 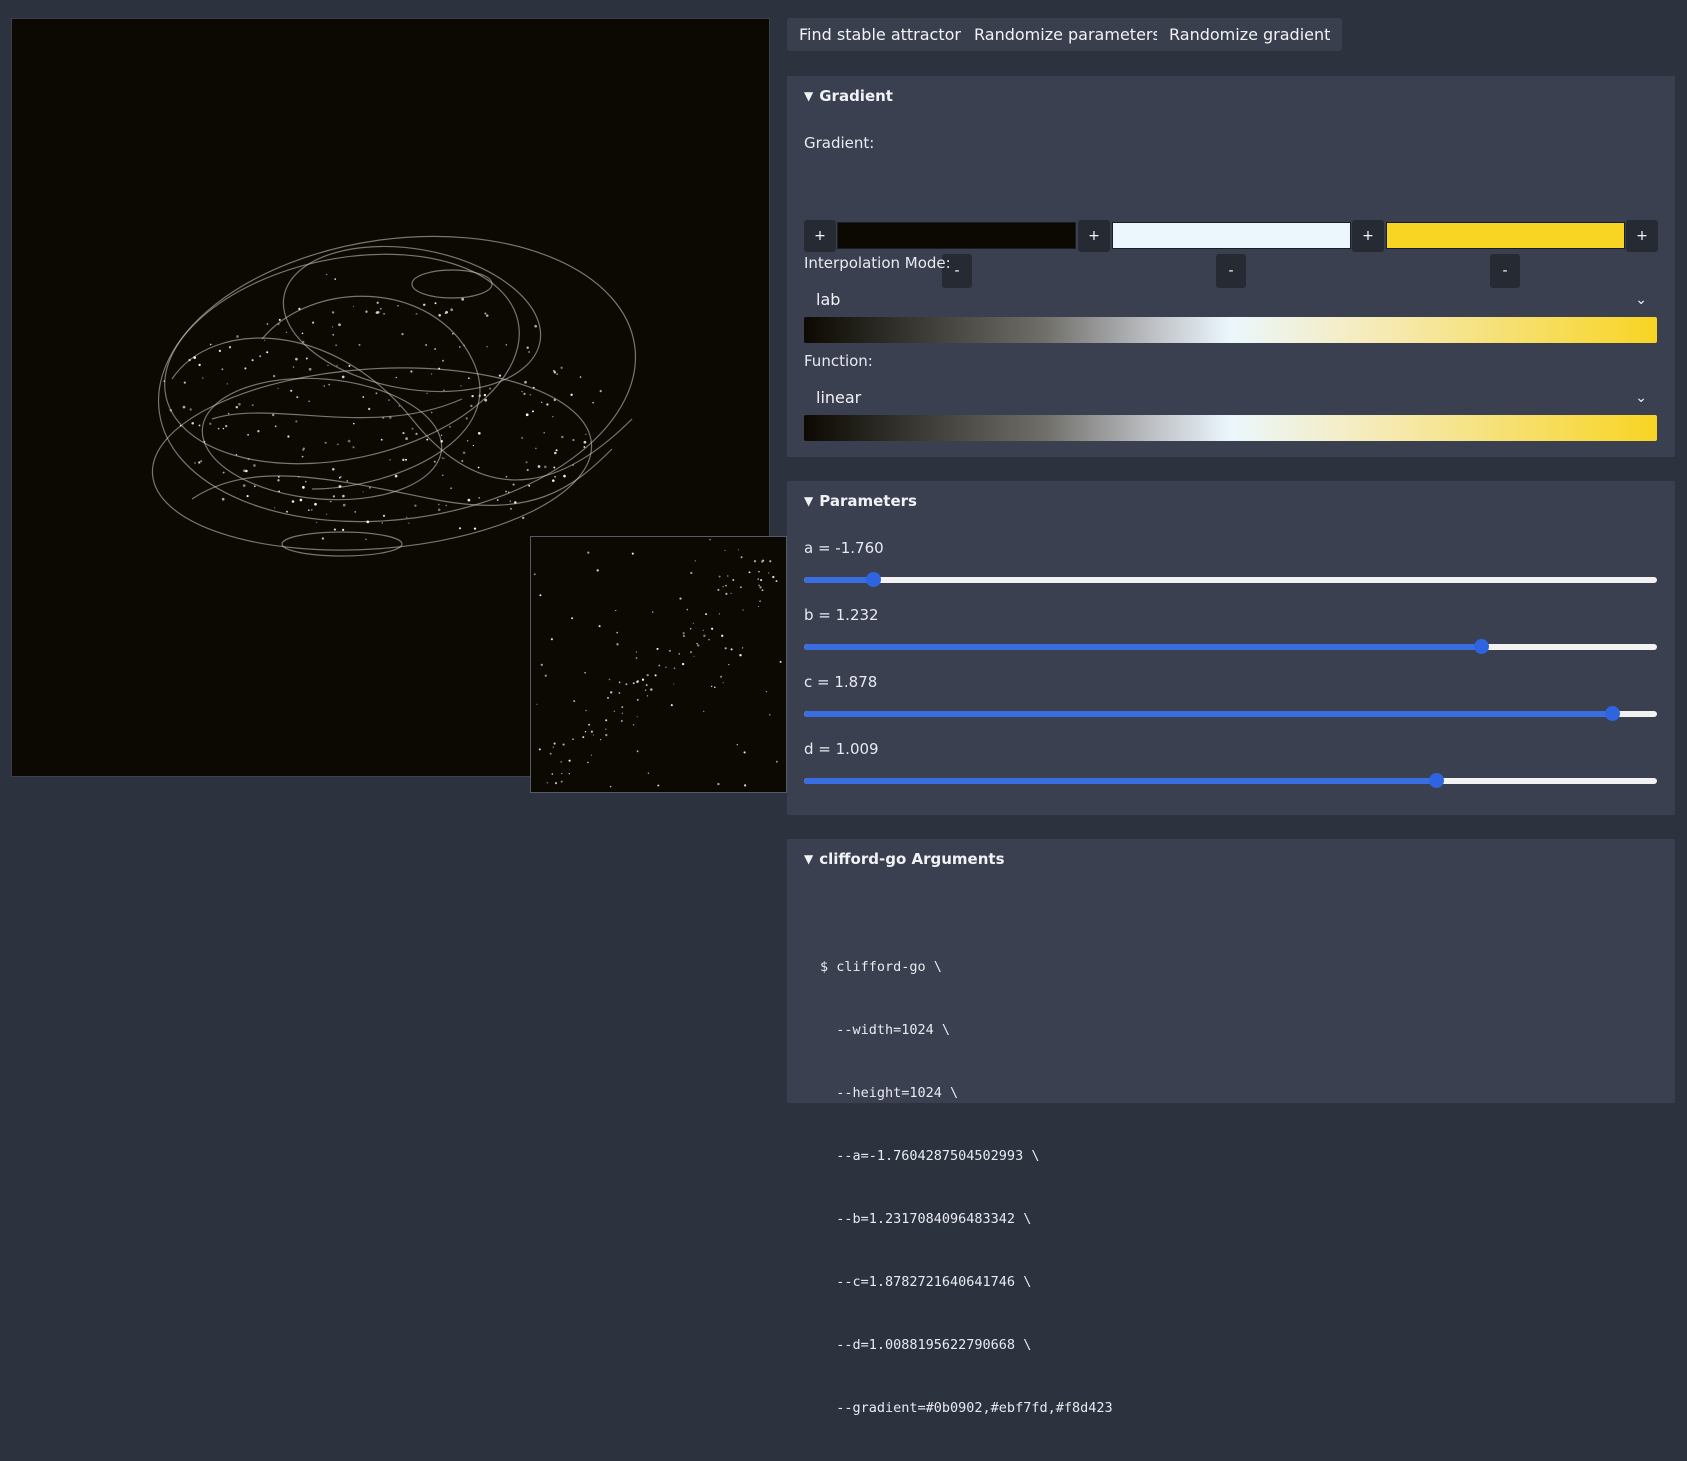 What do you see at coordinates (1230, 330) in the screenshot?
I see `interpolation-preview-bar` at bounding box center [1230, 330].